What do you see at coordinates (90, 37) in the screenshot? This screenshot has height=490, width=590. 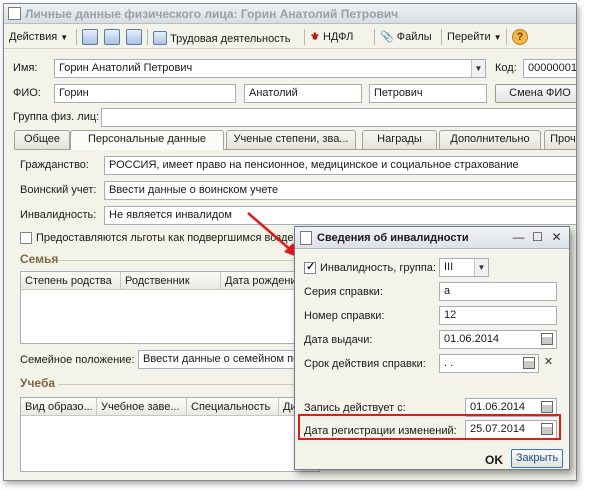 I see `back-icon` at bounding box center [90, 37].